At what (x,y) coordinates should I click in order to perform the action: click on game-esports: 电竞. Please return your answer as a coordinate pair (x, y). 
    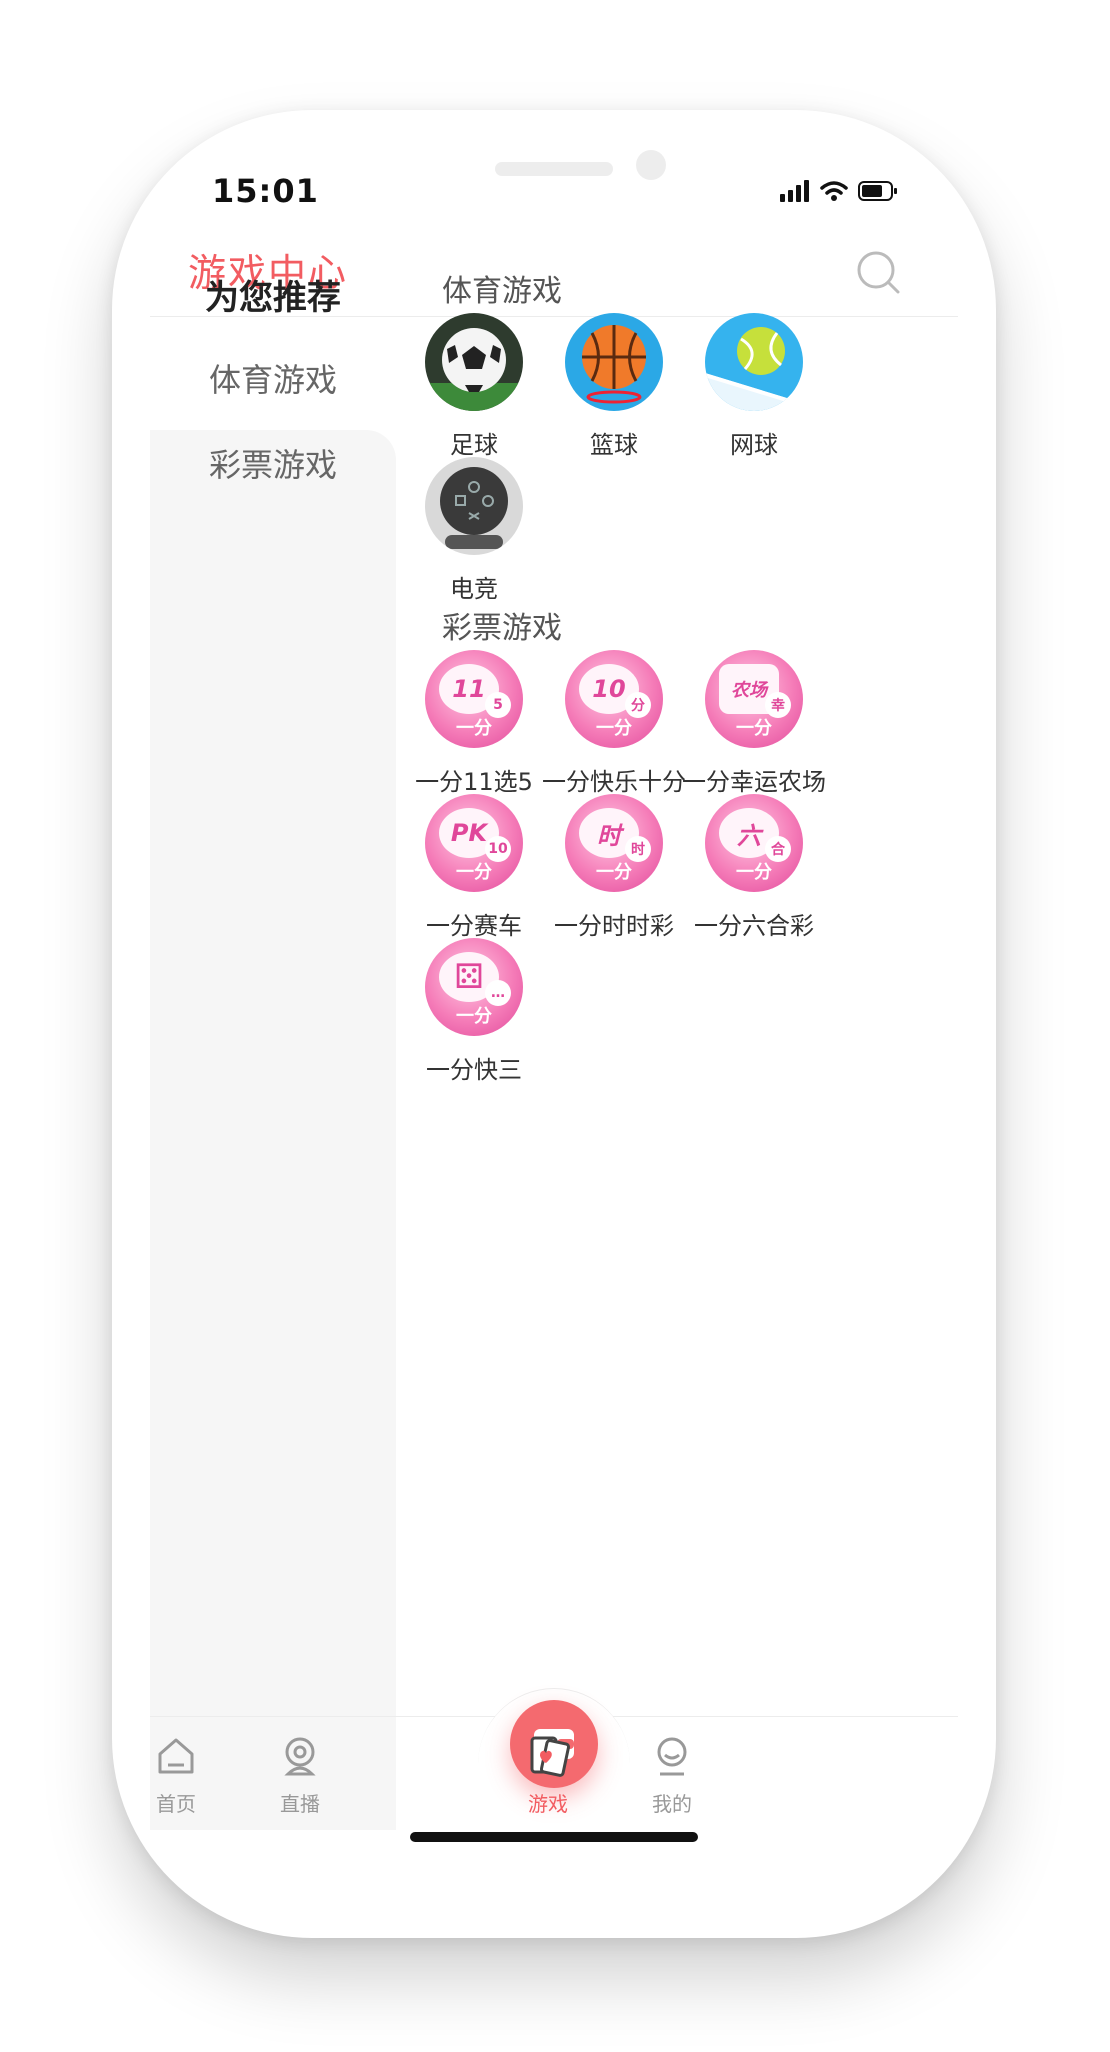
    Looking at the image, I should click on (474, 530).